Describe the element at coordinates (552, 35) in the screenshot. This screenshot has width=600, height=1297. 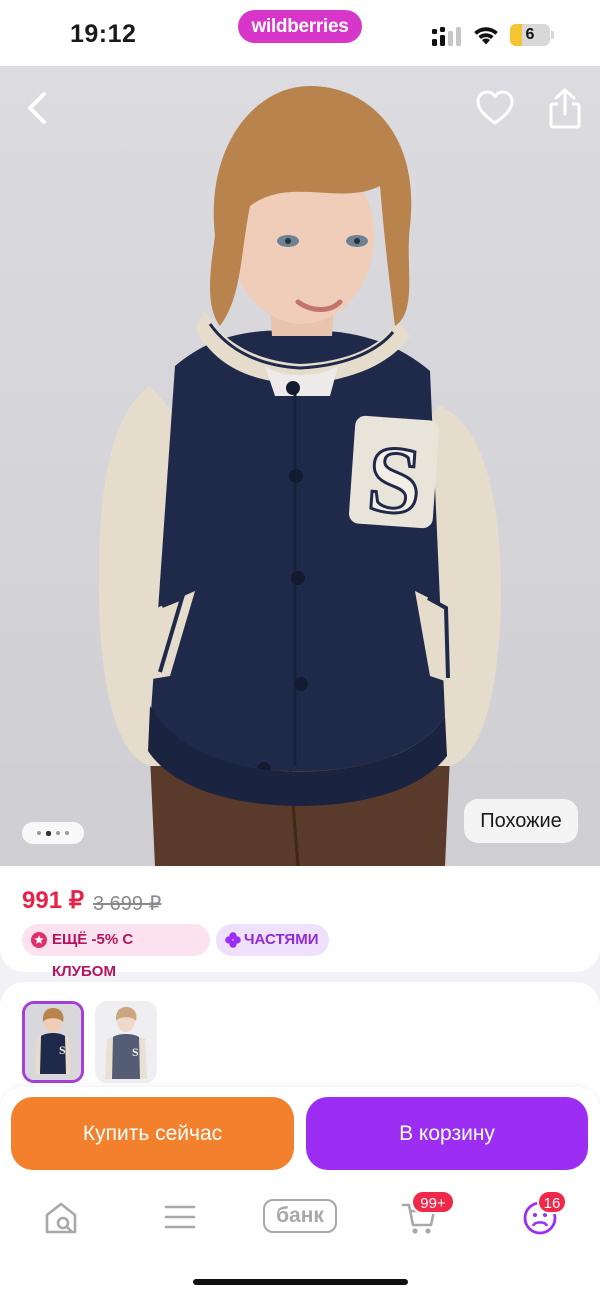
I see `battery-cap` at that location.